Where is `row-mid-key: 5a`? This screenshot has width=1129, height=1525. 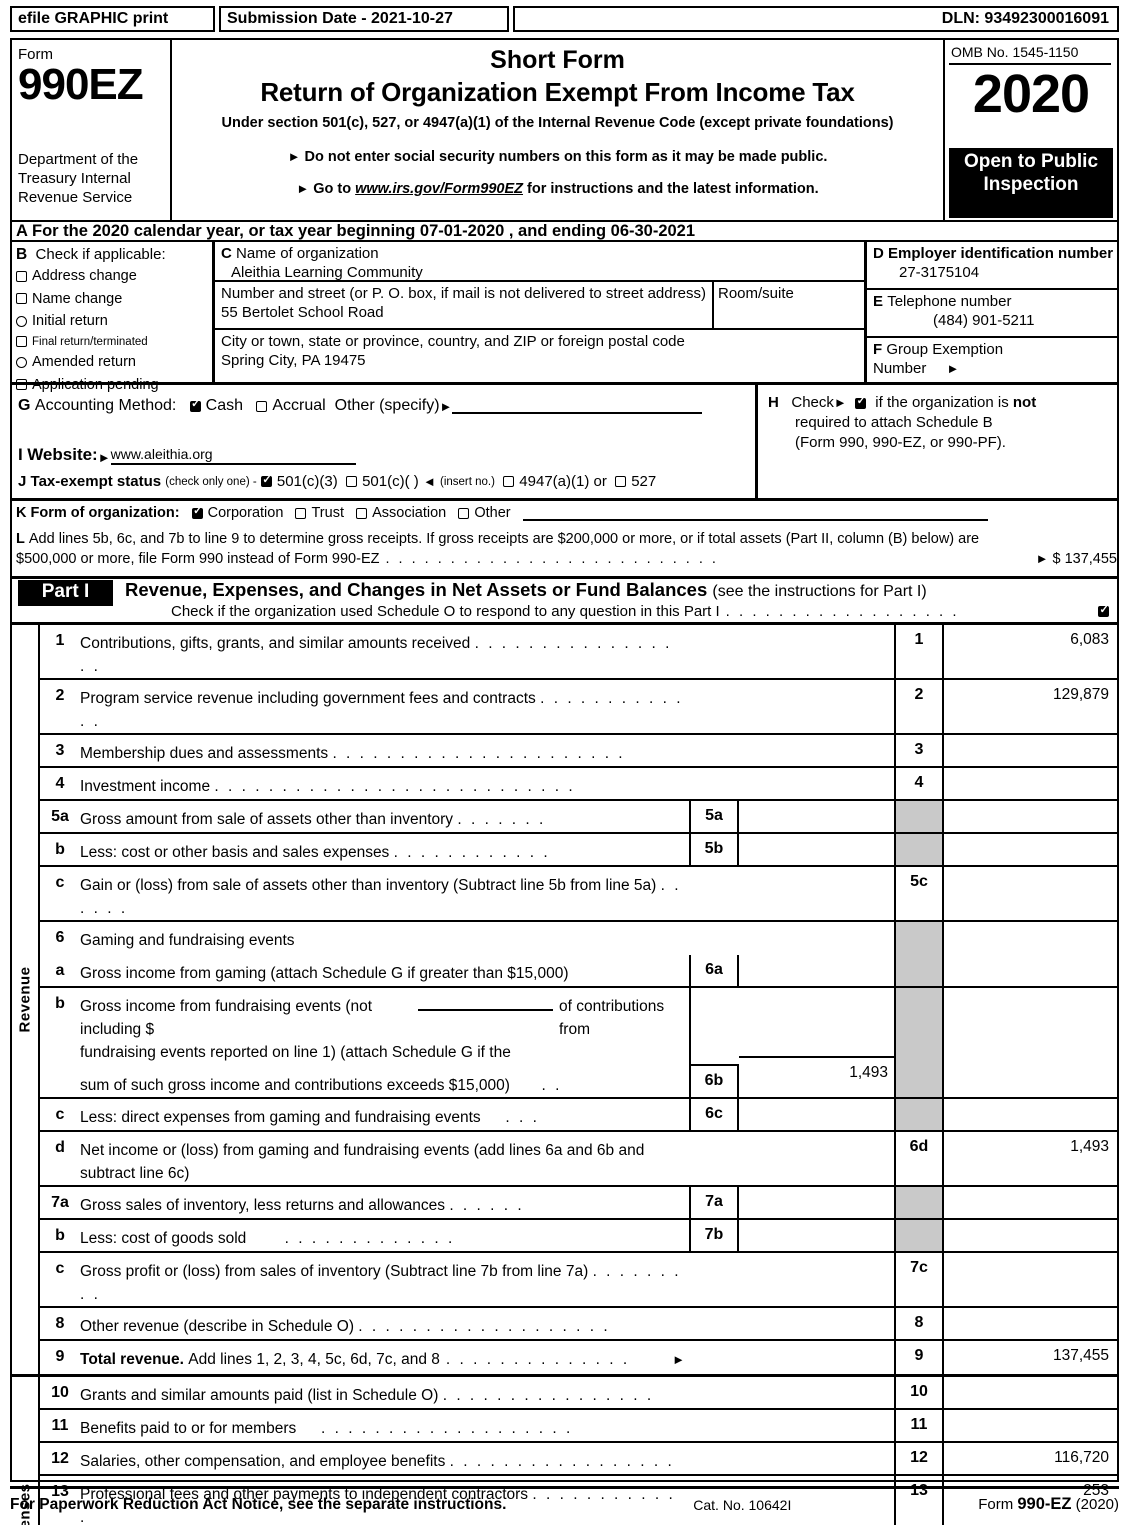
row-mid-key: 5a is located at coordinates (715, 816).